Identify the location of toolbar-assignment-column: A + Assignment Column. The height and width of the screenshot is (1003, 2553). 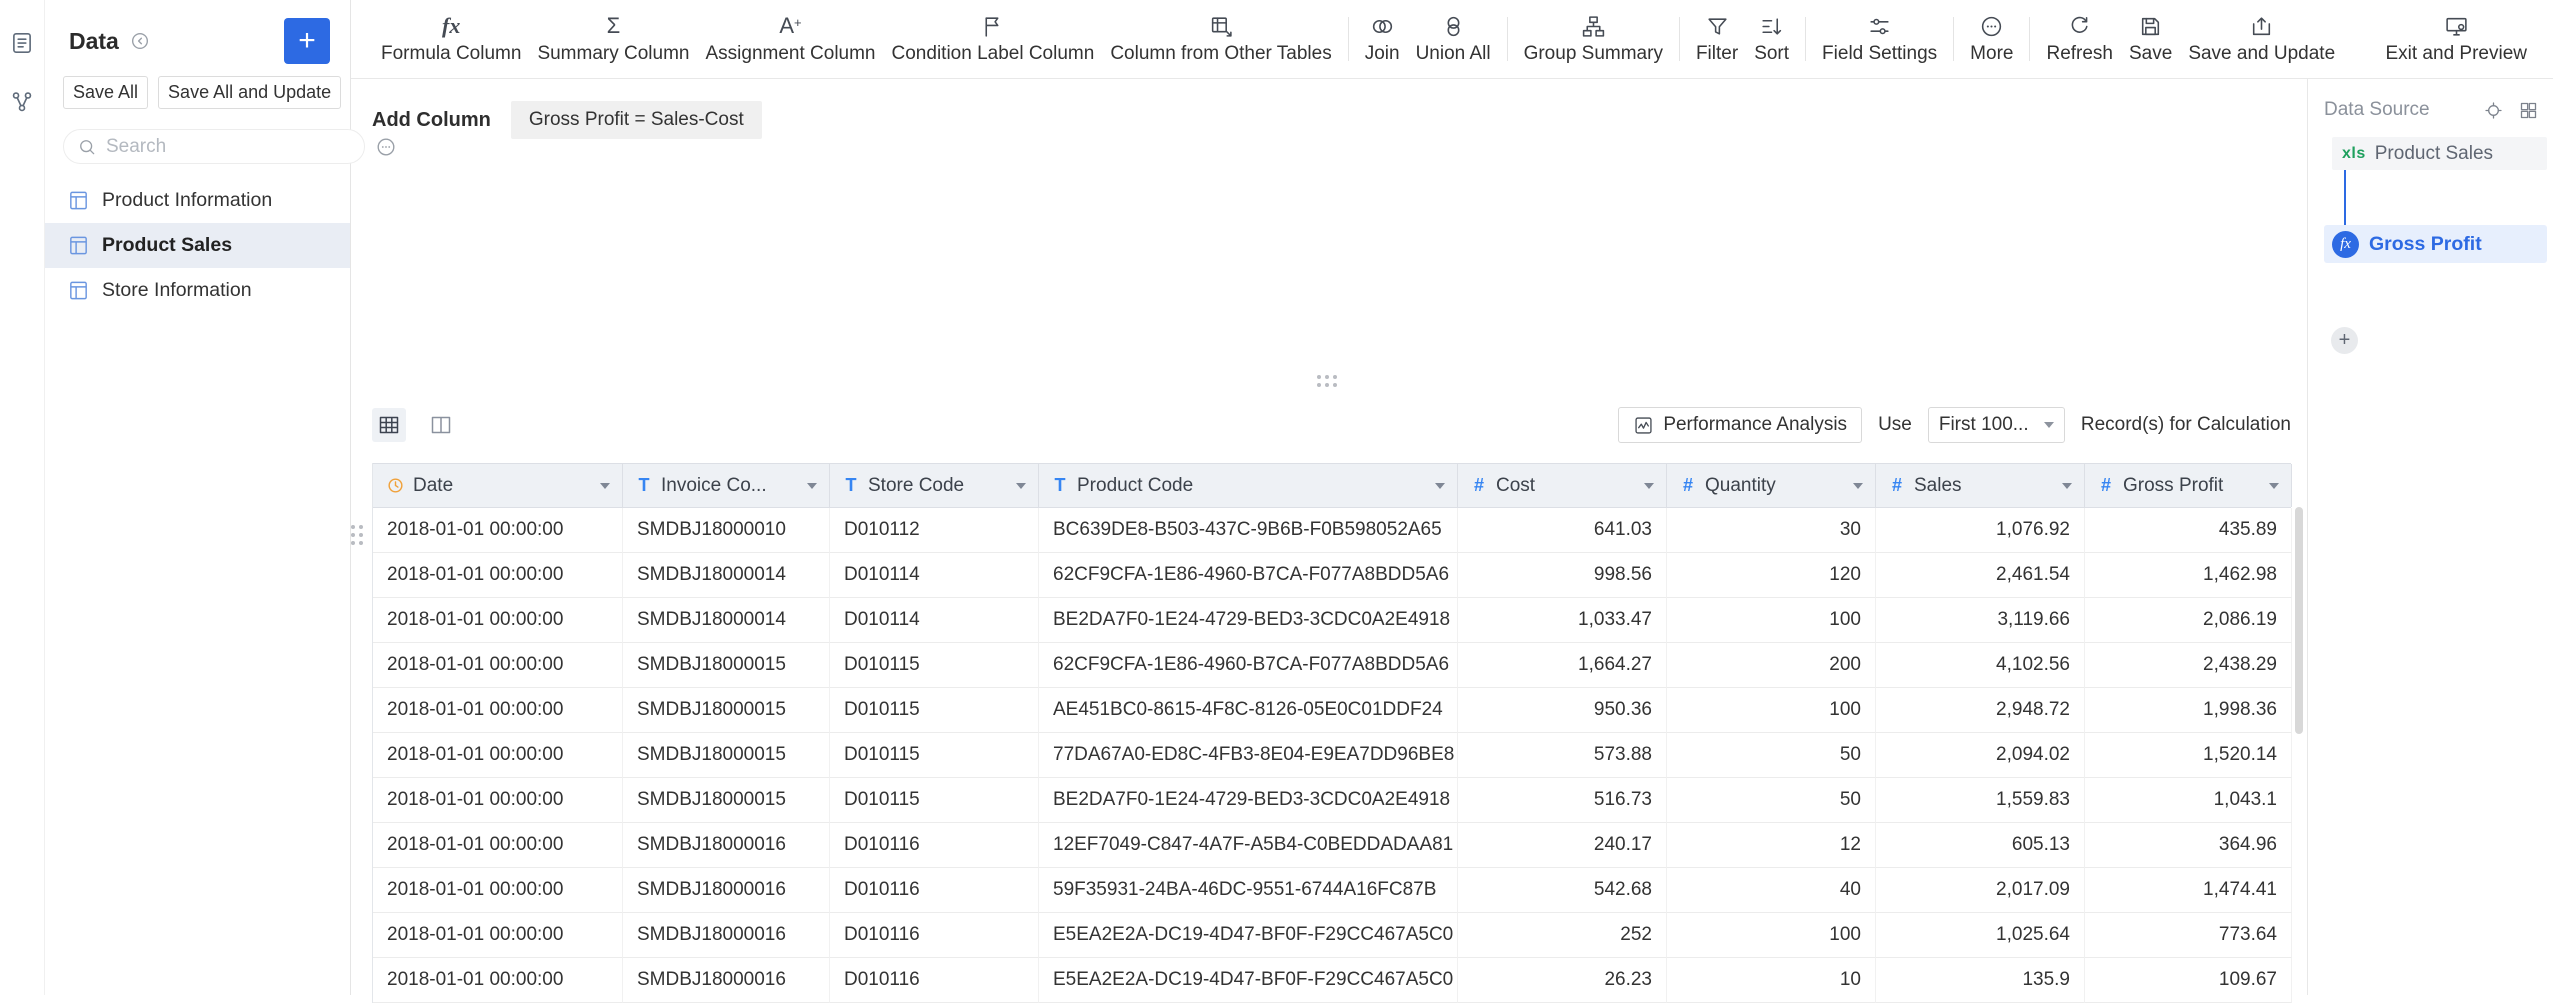
(790, 39).